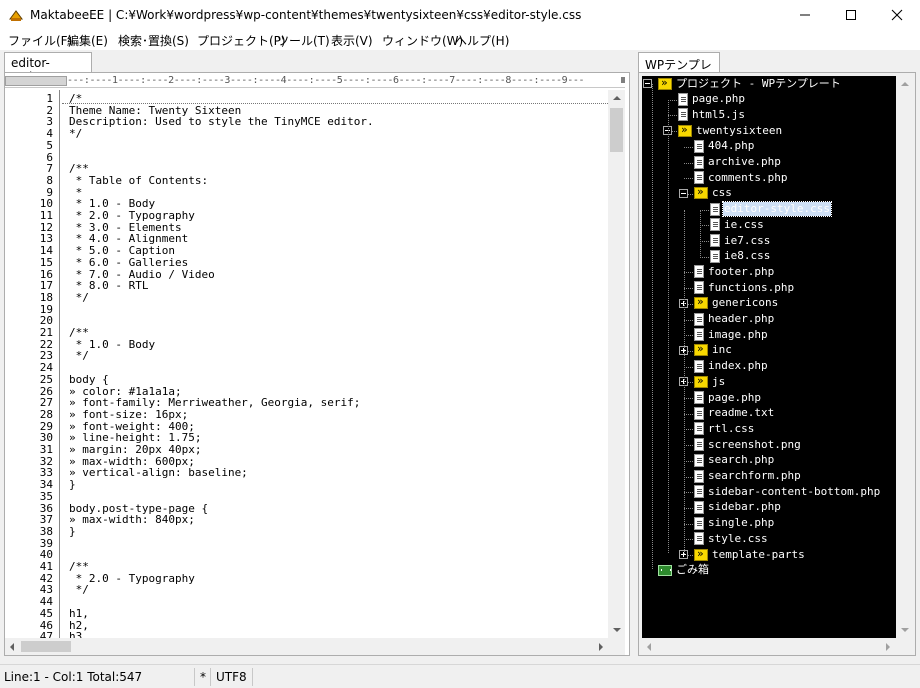 The width and height of the screenshot is (920, 688). What do you see at coordinates (129, 414) in the screenshot?
I see `code-line: » font-size: 16px;` at bounding box center [129, 414].